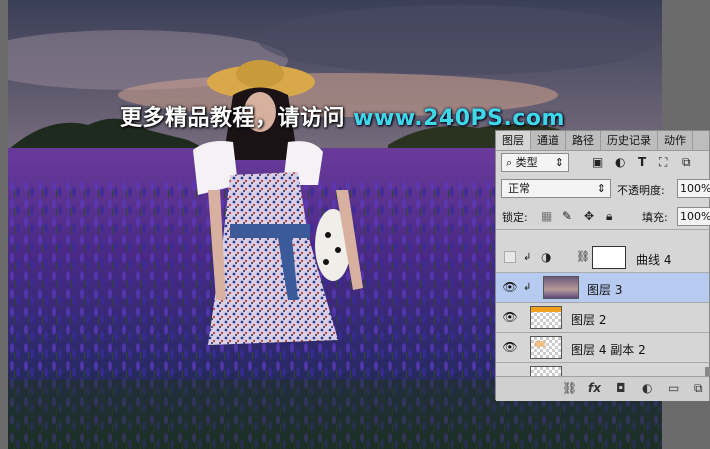 This screenshot has height=449, width=710. I want to click on layer-row-layer-2: 👁︎ 图层 2, so click(602, 318).